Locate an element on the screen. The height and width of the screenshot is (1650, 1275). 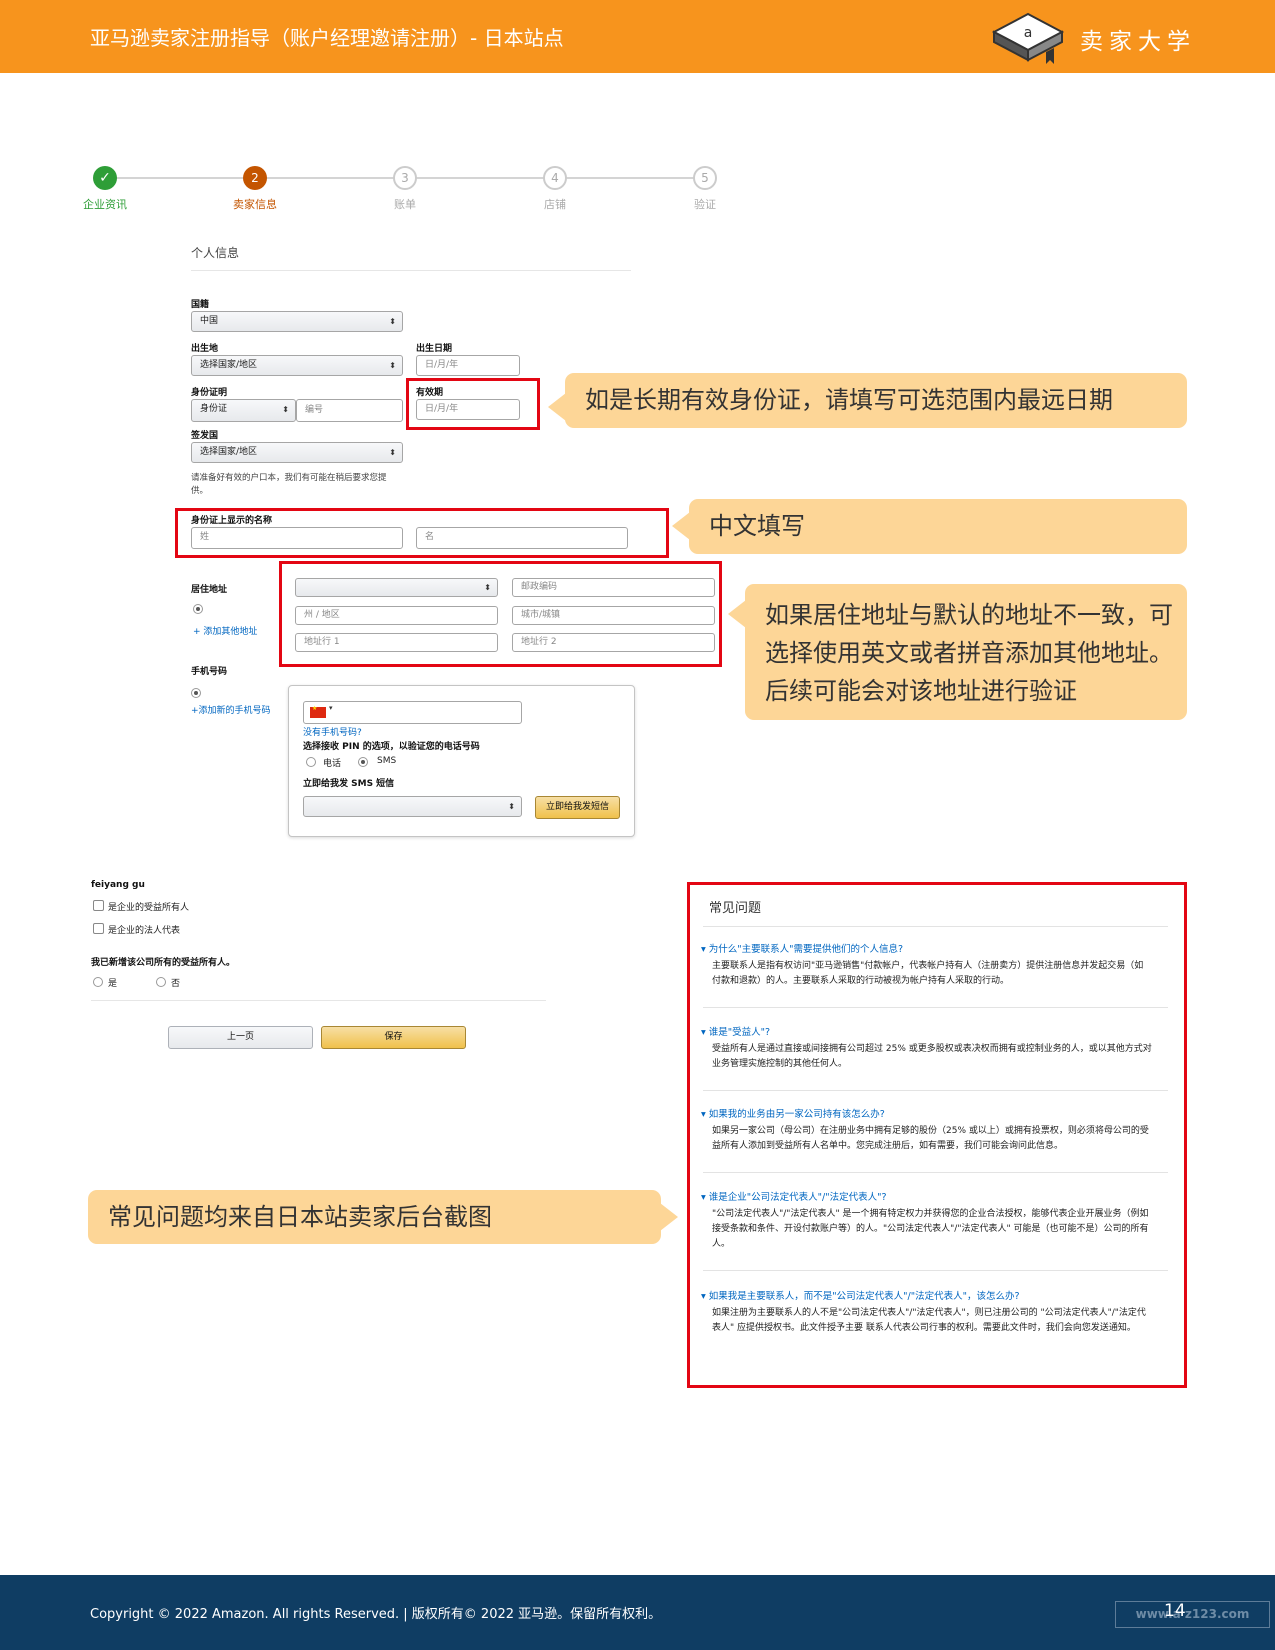
call-option-label: 电话 is located at coordinates (332, 764).